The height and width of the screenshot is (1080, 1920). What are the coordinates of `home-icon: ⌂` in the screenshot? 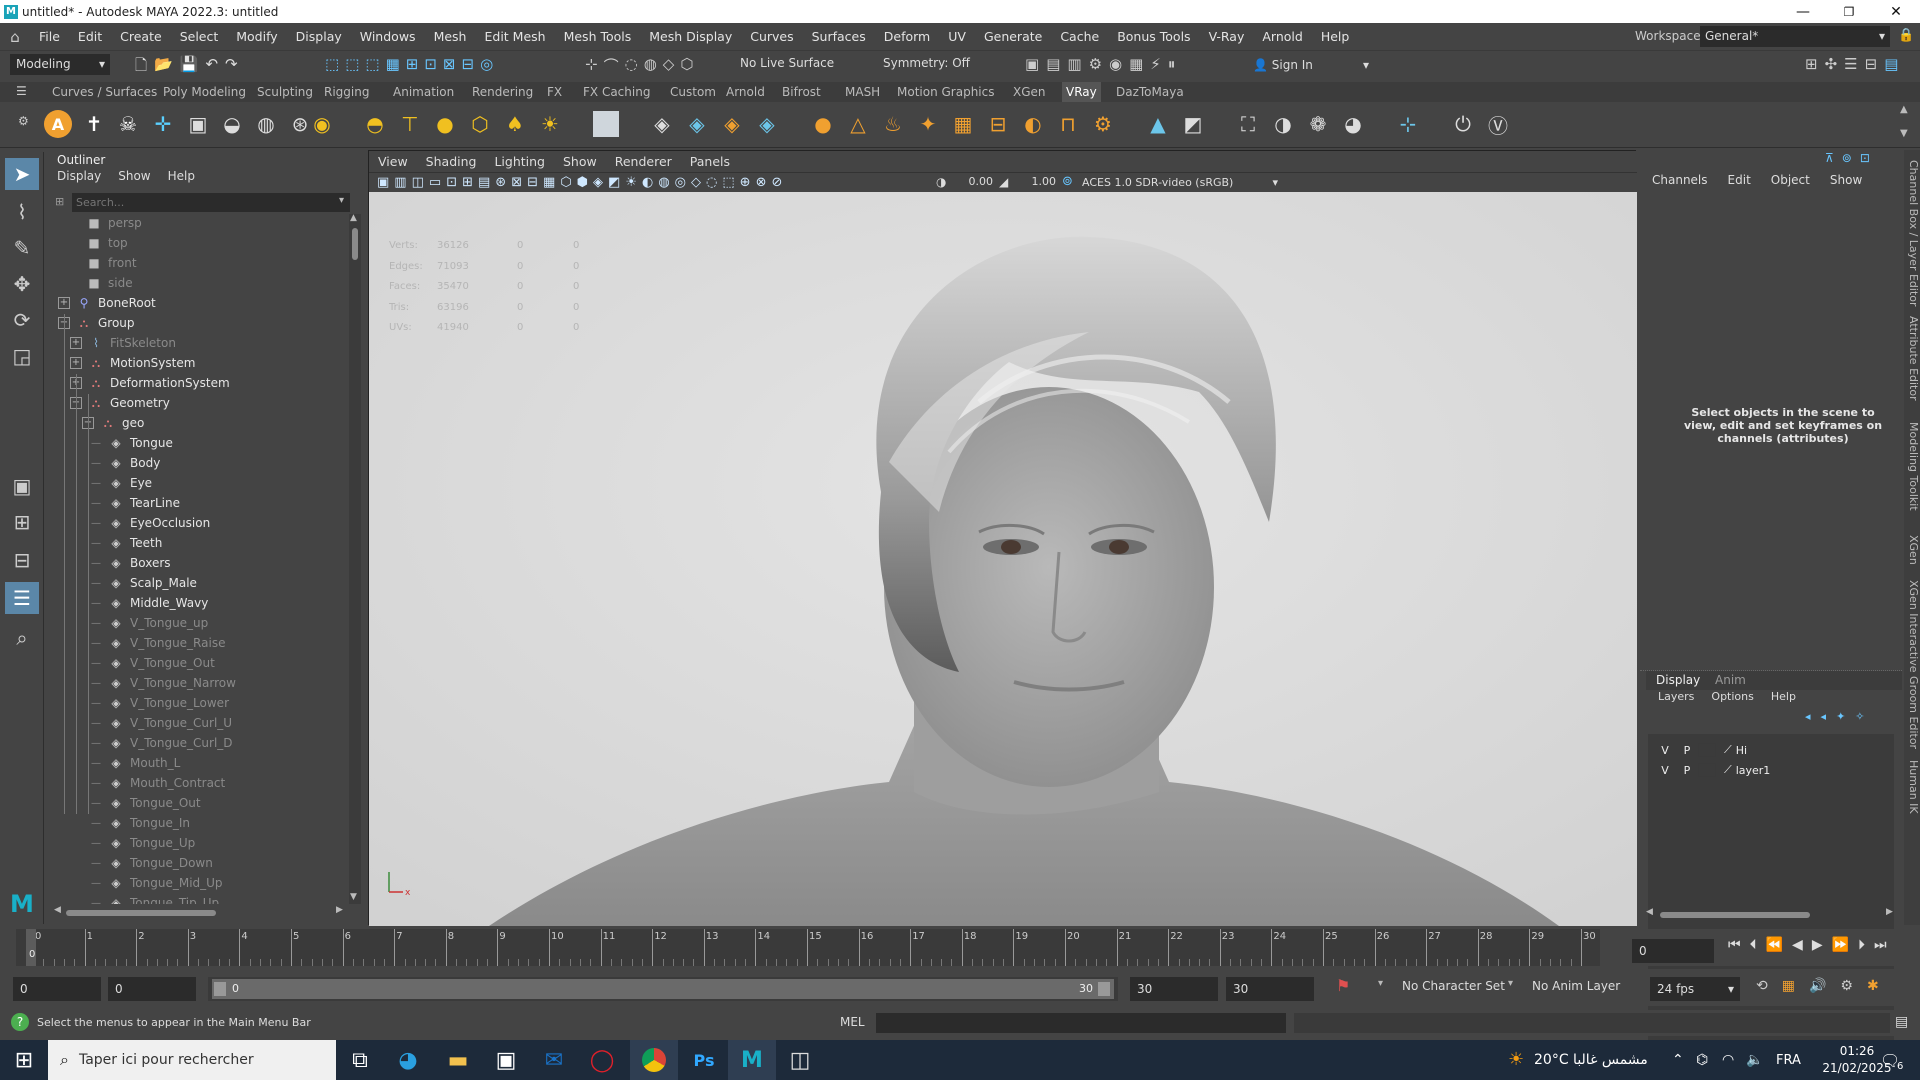 It's located at (15, 37).